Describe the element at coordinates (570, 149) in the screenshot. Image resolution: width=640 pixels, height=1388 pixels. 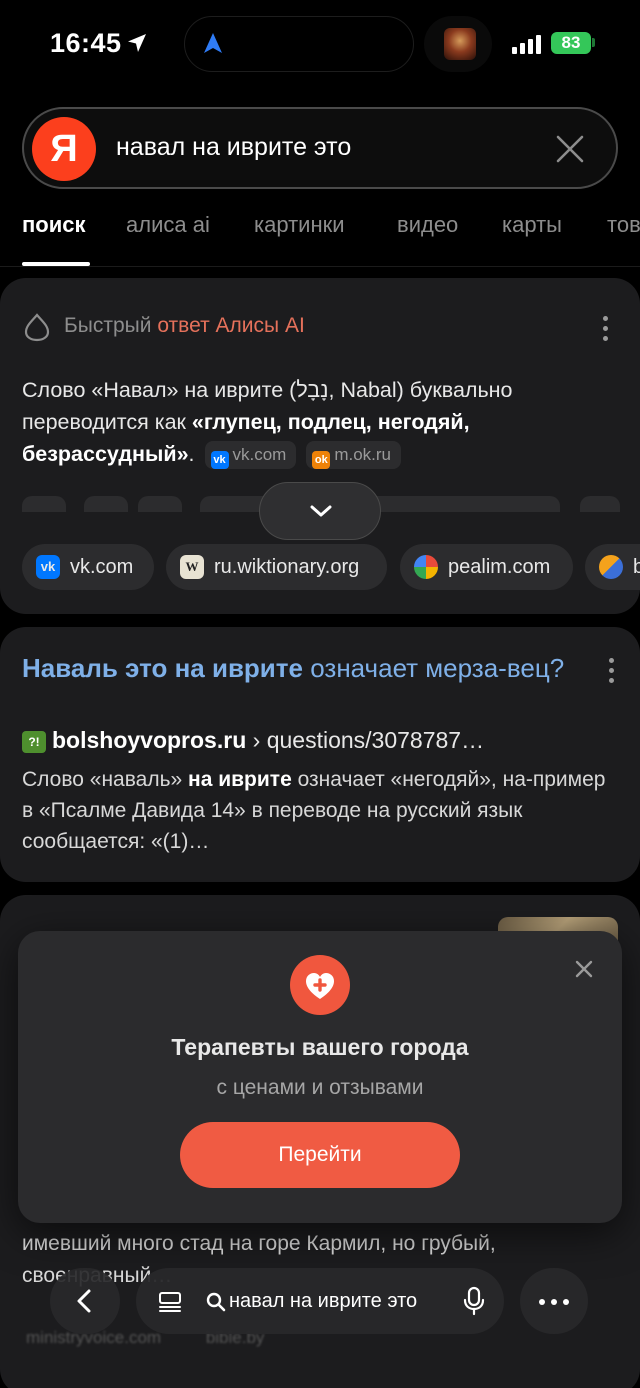
I see `clear-search-icon` at that location.